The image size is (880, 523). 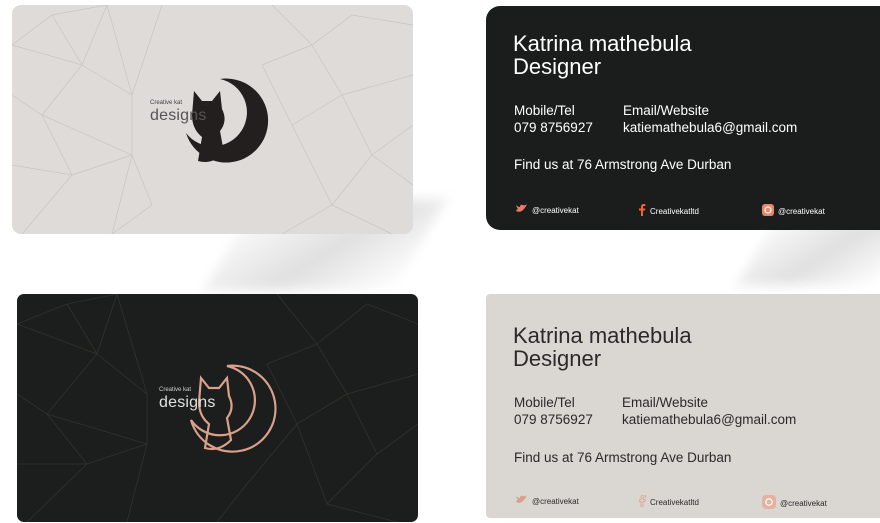 I want to click on email-label: Email/Website, so click(x=666, y=110).